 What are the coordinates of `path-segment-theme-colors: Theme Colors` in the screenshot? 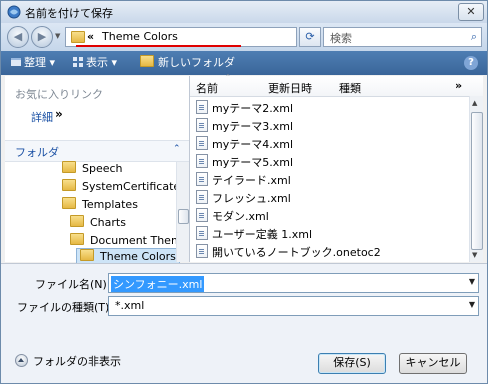 It's located at (140, 36).